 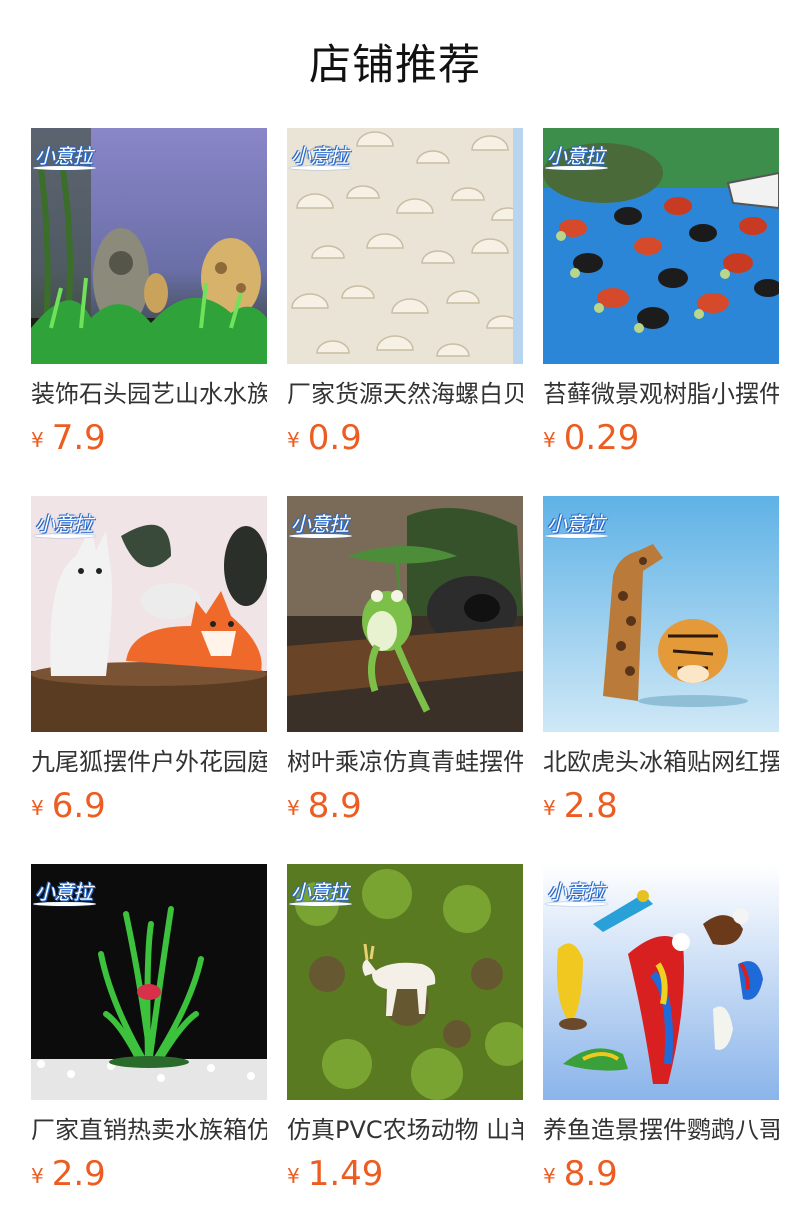 What do you see at coordinates (661, 762) in the screenshot?
I see `product-name: 北欧虎头冰箱贴网红摆件` at bounding box center [661, 762].